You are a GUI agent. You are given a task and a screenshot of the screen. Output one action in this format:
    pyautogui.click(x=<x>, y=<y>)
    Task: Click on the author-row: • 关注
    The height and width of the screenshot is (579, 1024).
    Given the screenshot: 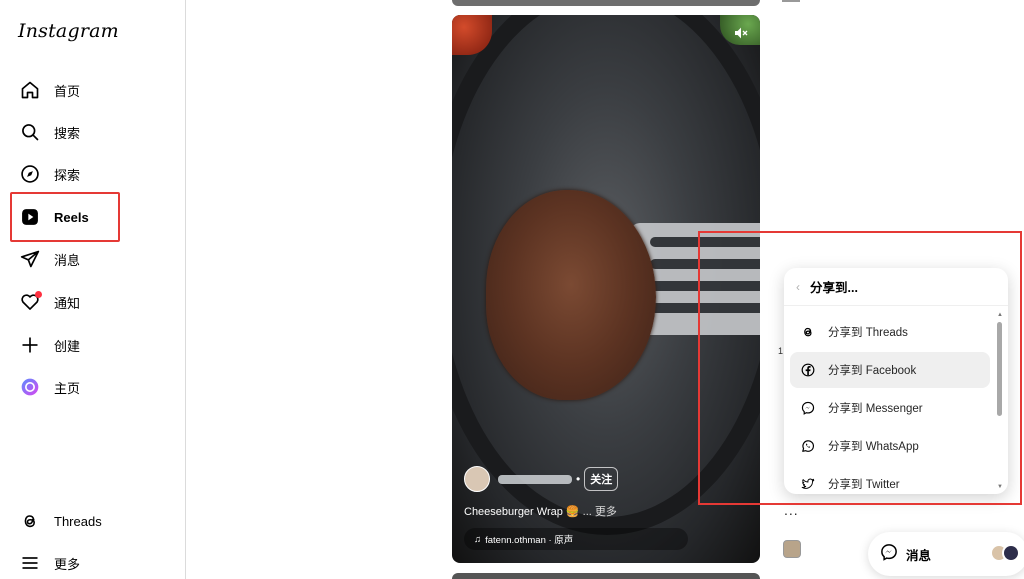 What is the action you would take?
    pyautogui.click(x=541, y=479)
    